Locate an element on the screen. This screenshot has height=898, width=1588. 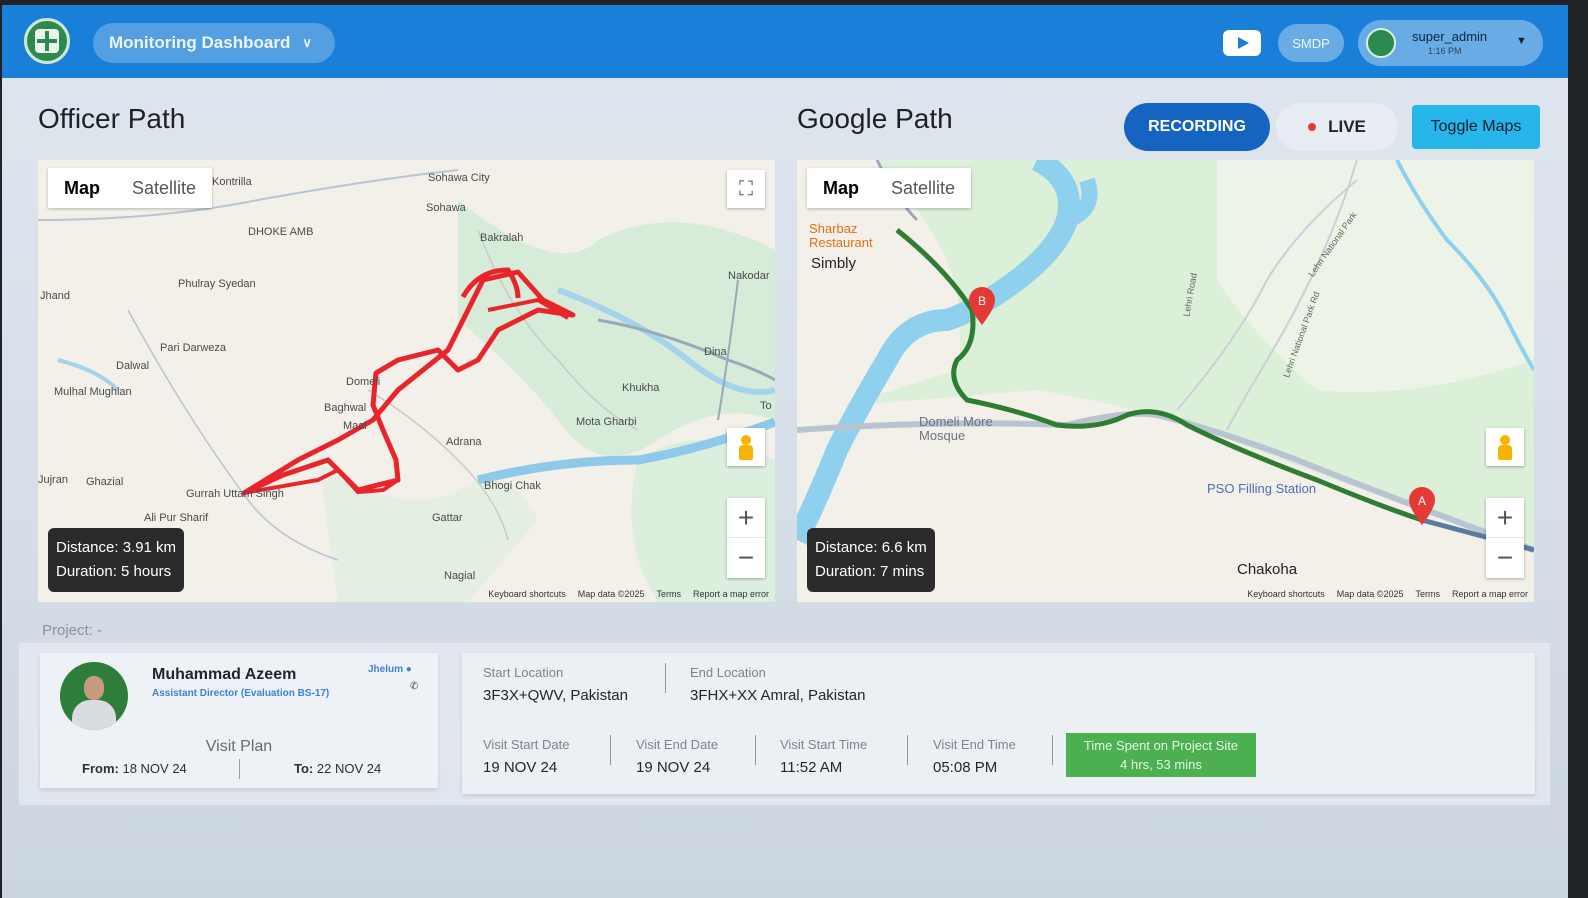
caret-down-icon: ▼ is located at coordinates (1521, 41).